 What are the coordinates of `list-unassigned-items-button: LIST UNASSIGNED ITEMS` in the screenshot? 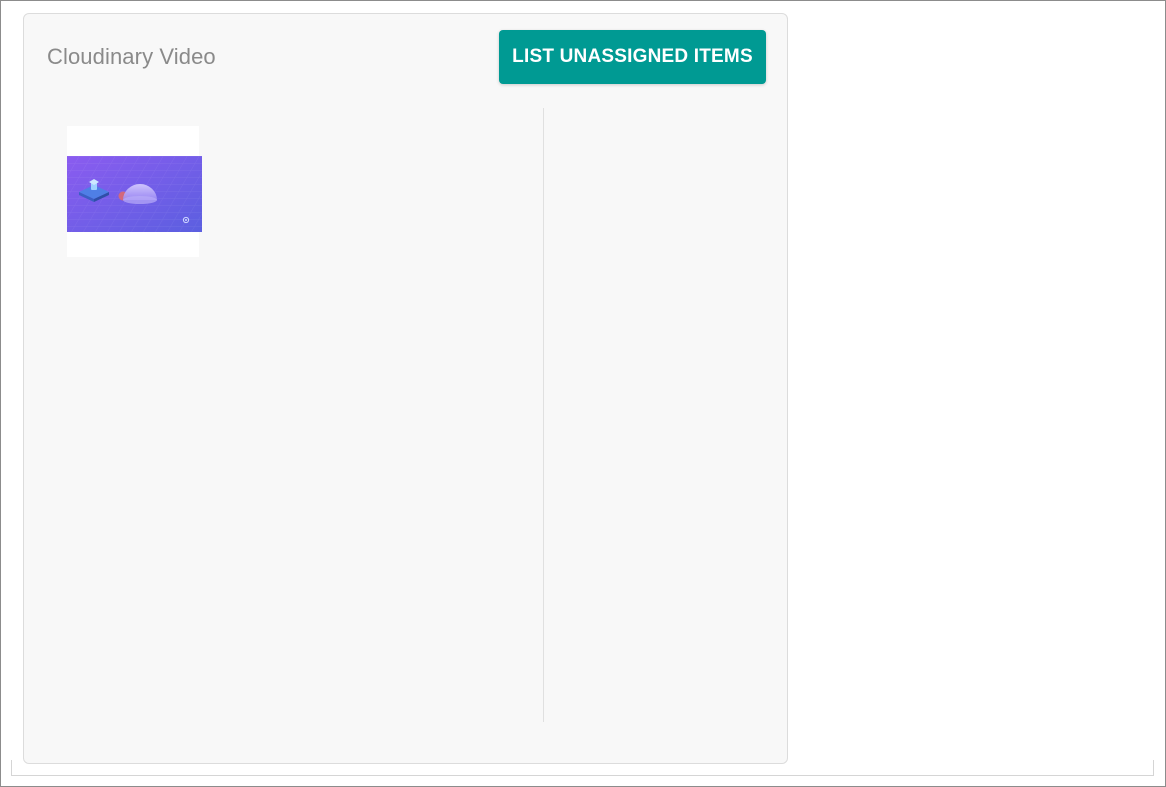 It's located at (632, 57).